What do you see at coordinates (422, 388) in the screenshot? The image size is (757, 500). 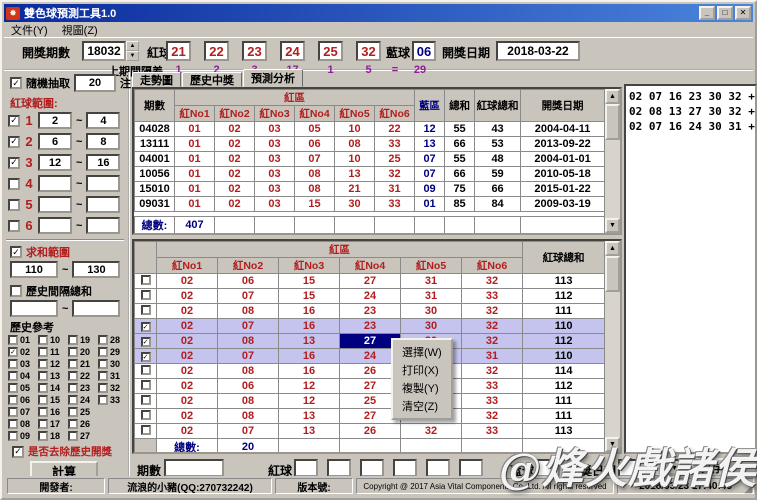 I see `context-menu-item-3: 複製(Y)` at bounding box center [422, 388].